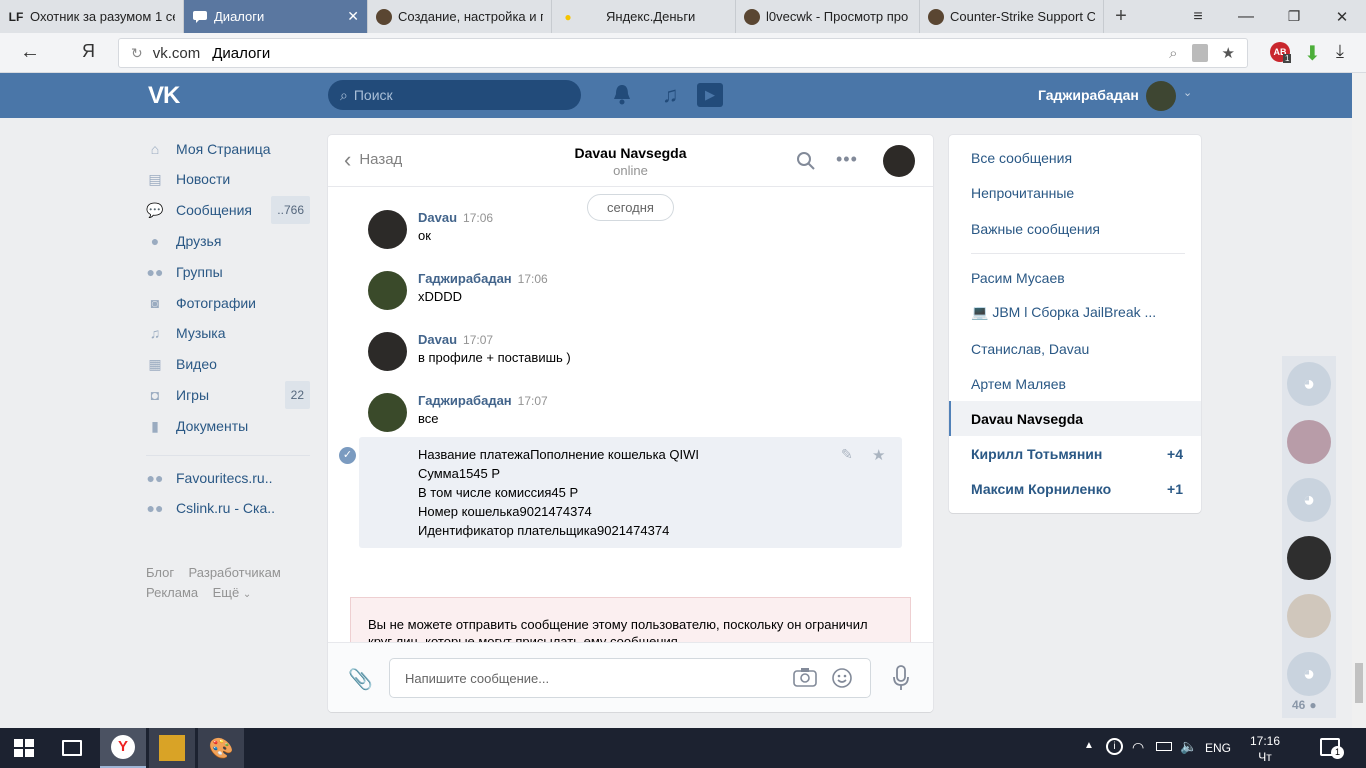 The image size is (1366, 768). What do you see at coordinates (228, 210) in the screenshot?
I see `nav-item-messages: 💬 Сообщения ..766` at bounding box center [228, 210].